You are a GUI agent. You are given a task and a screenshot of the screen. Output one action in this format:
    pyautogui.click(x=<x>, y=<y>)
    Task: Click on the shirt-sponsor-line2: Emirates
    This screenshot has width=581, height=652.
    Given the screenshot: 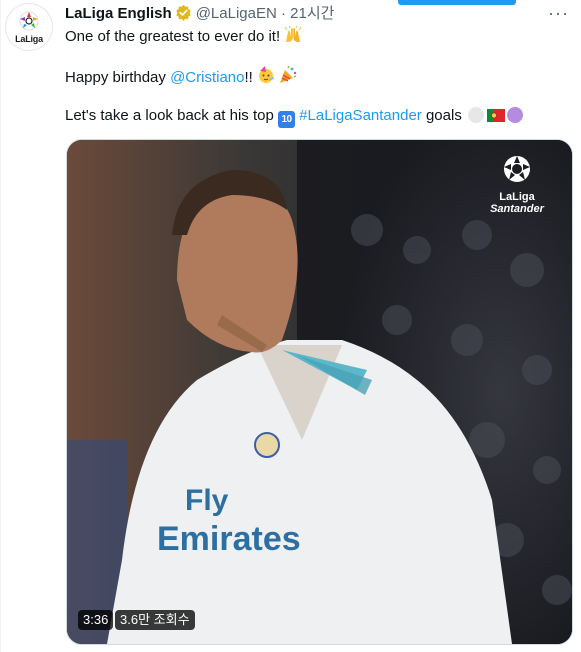 What is the action you would take?
    pyautogui.click(x=229, y=539)
    